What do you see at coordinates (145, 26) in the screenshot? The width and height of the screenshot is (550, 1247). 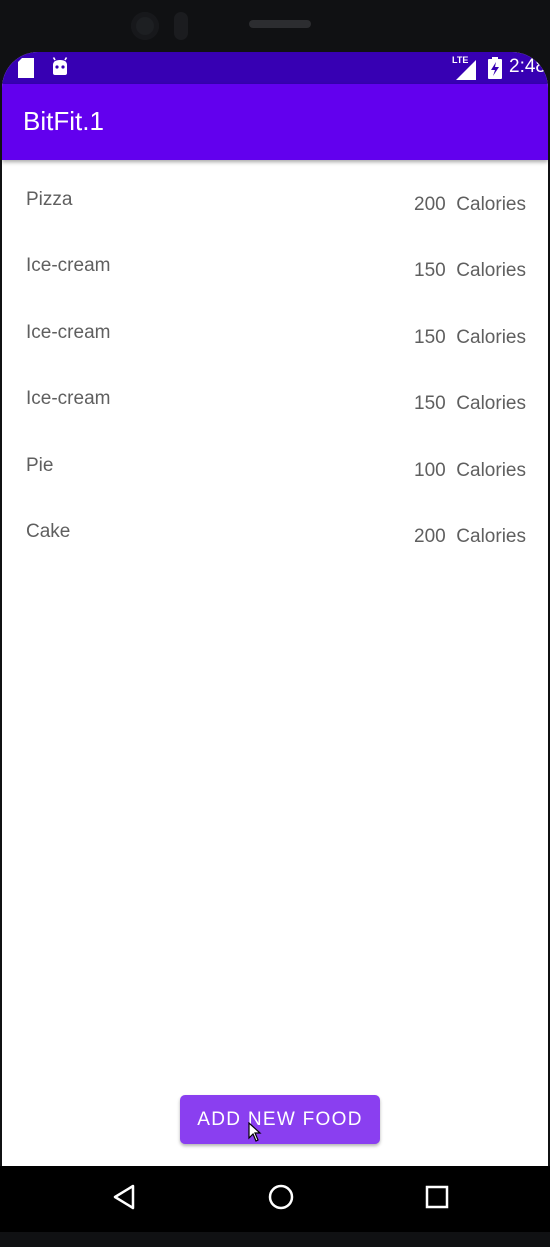 I see `front-camera` at bounding box center [145, 26].